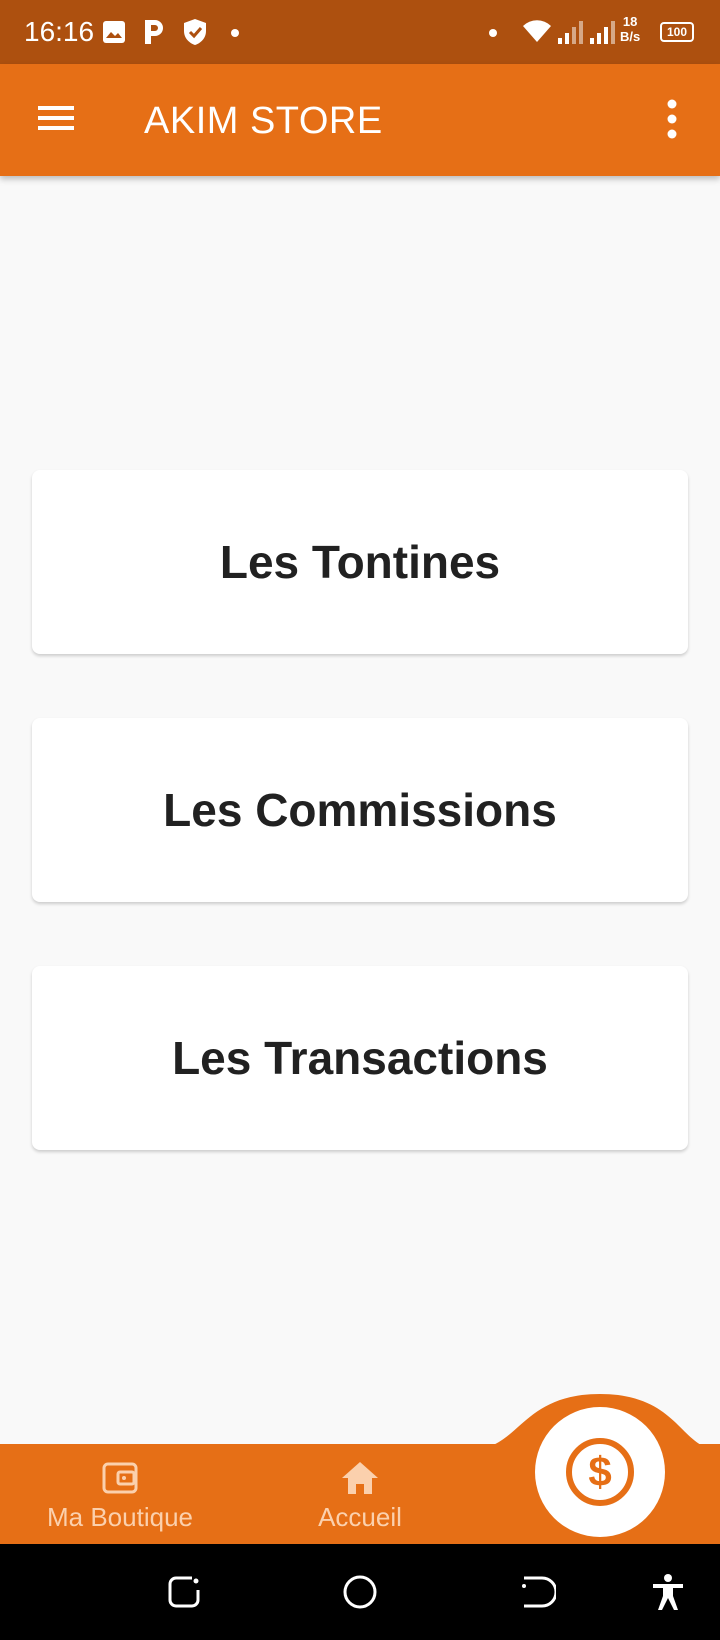  Describe the element at coordinates (668, 1592) in the screenshot. I see `accessibility-icon` at that location.